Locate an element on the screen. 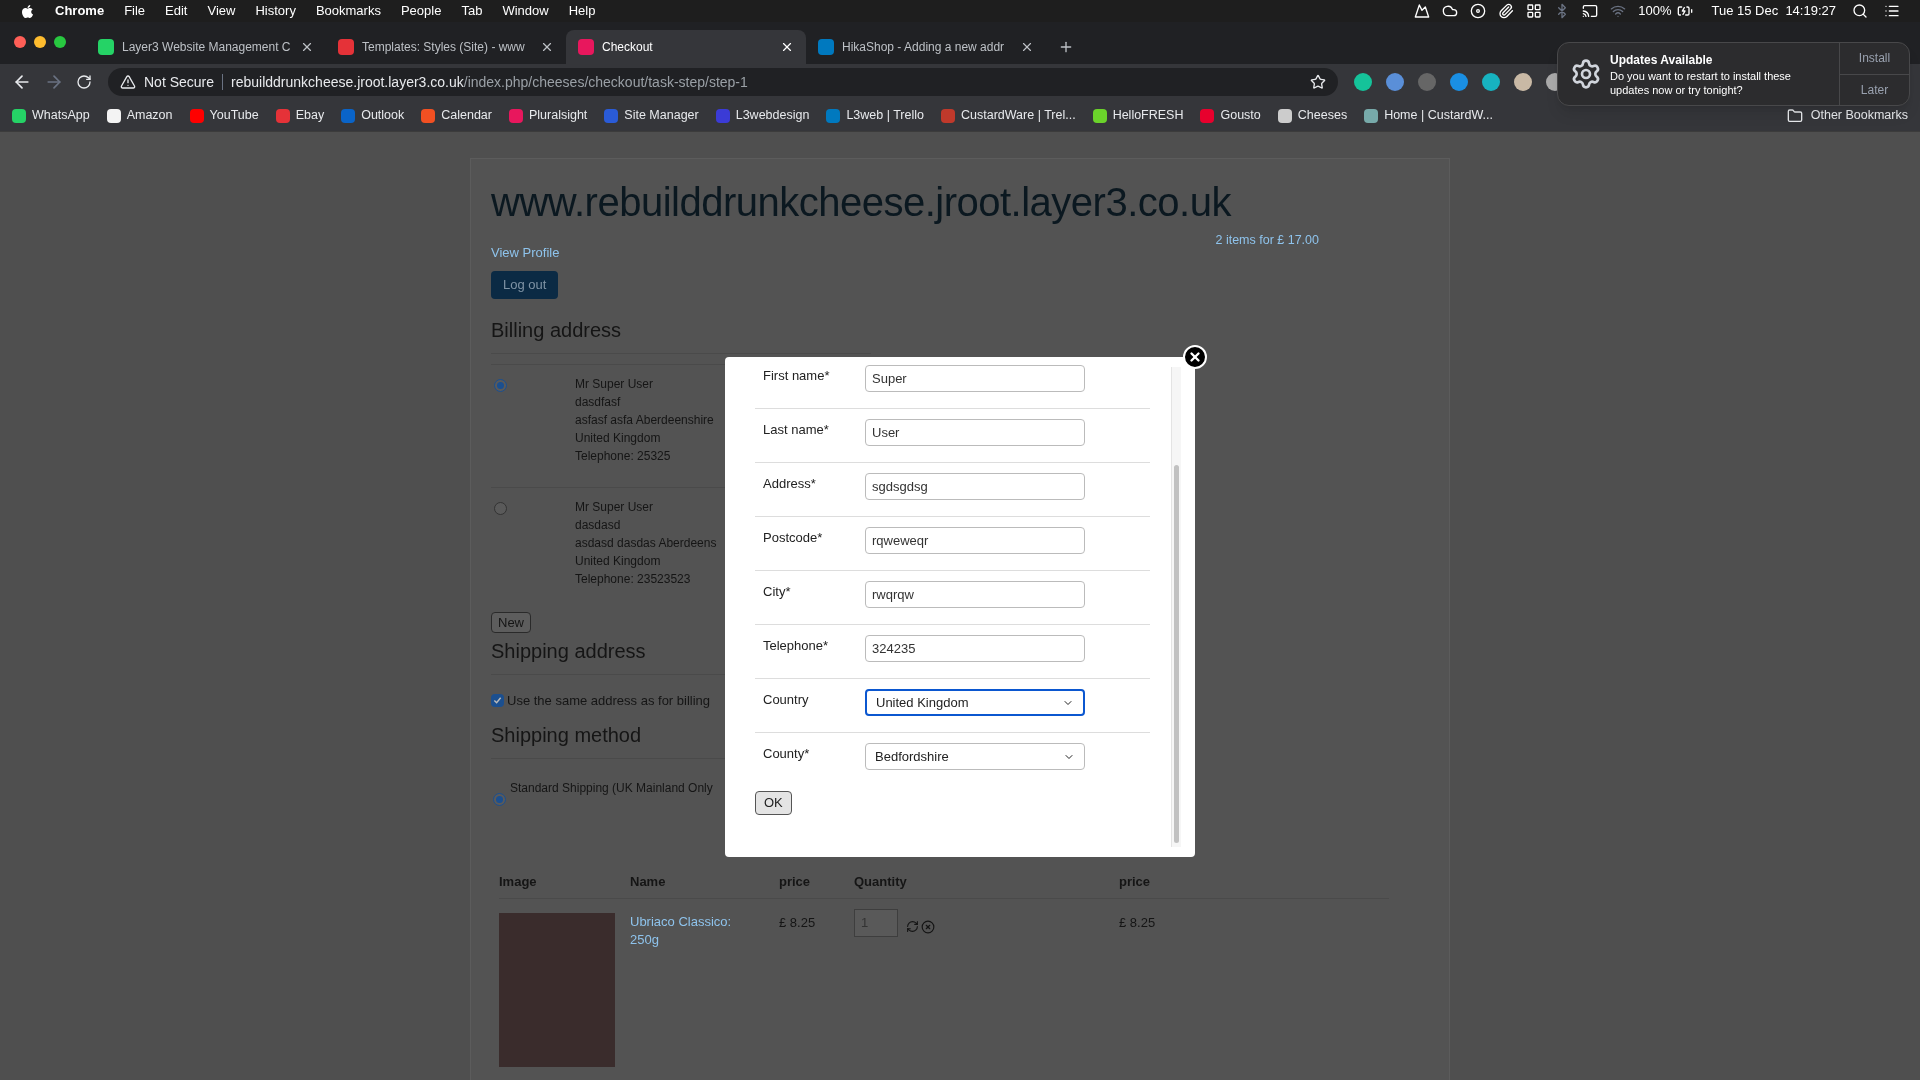  view-profile-link: View Profile is located at coordinates (525, 253).